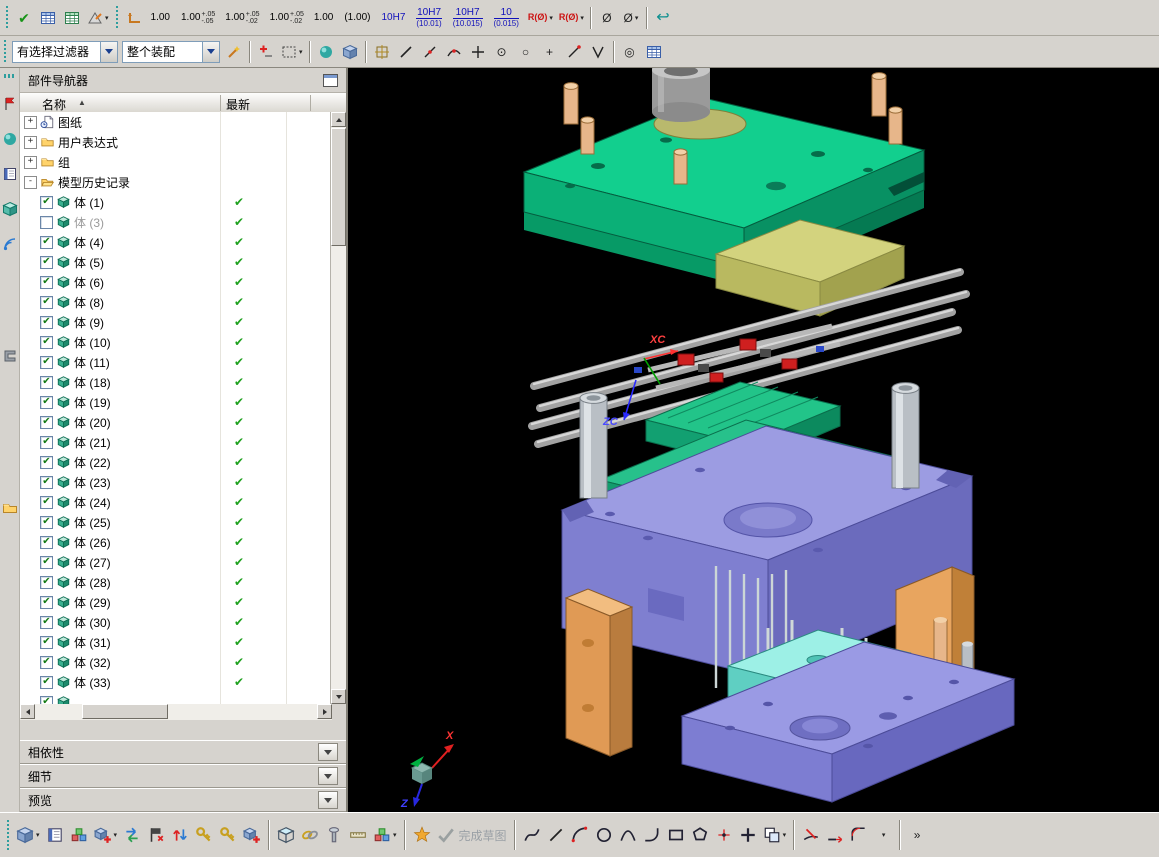 This screenshot has width=1159, height=857. What do you see at coordinates (180, 835) in the screenshot?
I see `move-component-icon` at bounding box center [180, 835].